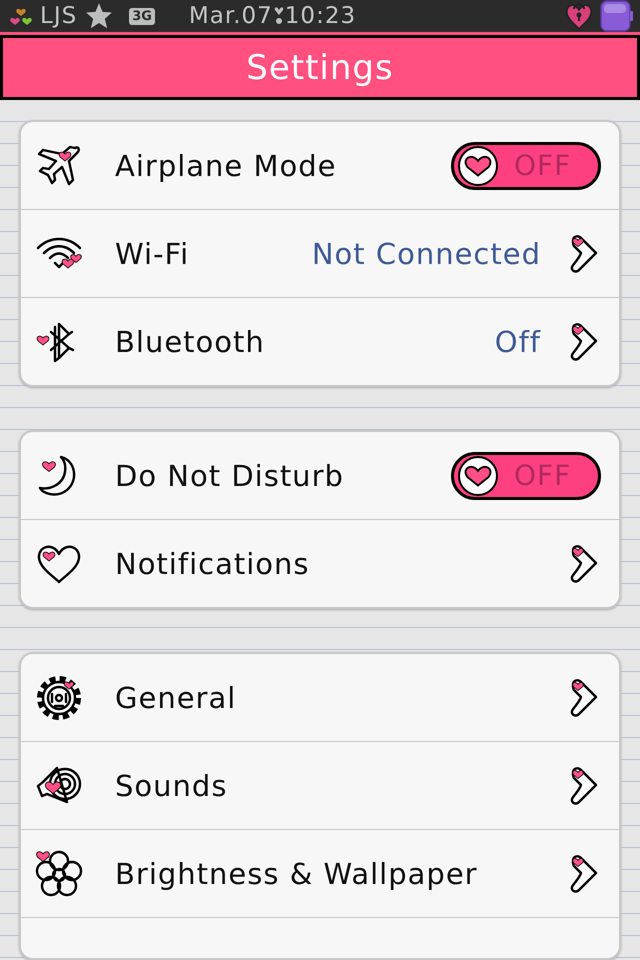 The image size is (640, 960). I want to click on row-value: Off, so click(517, 341).